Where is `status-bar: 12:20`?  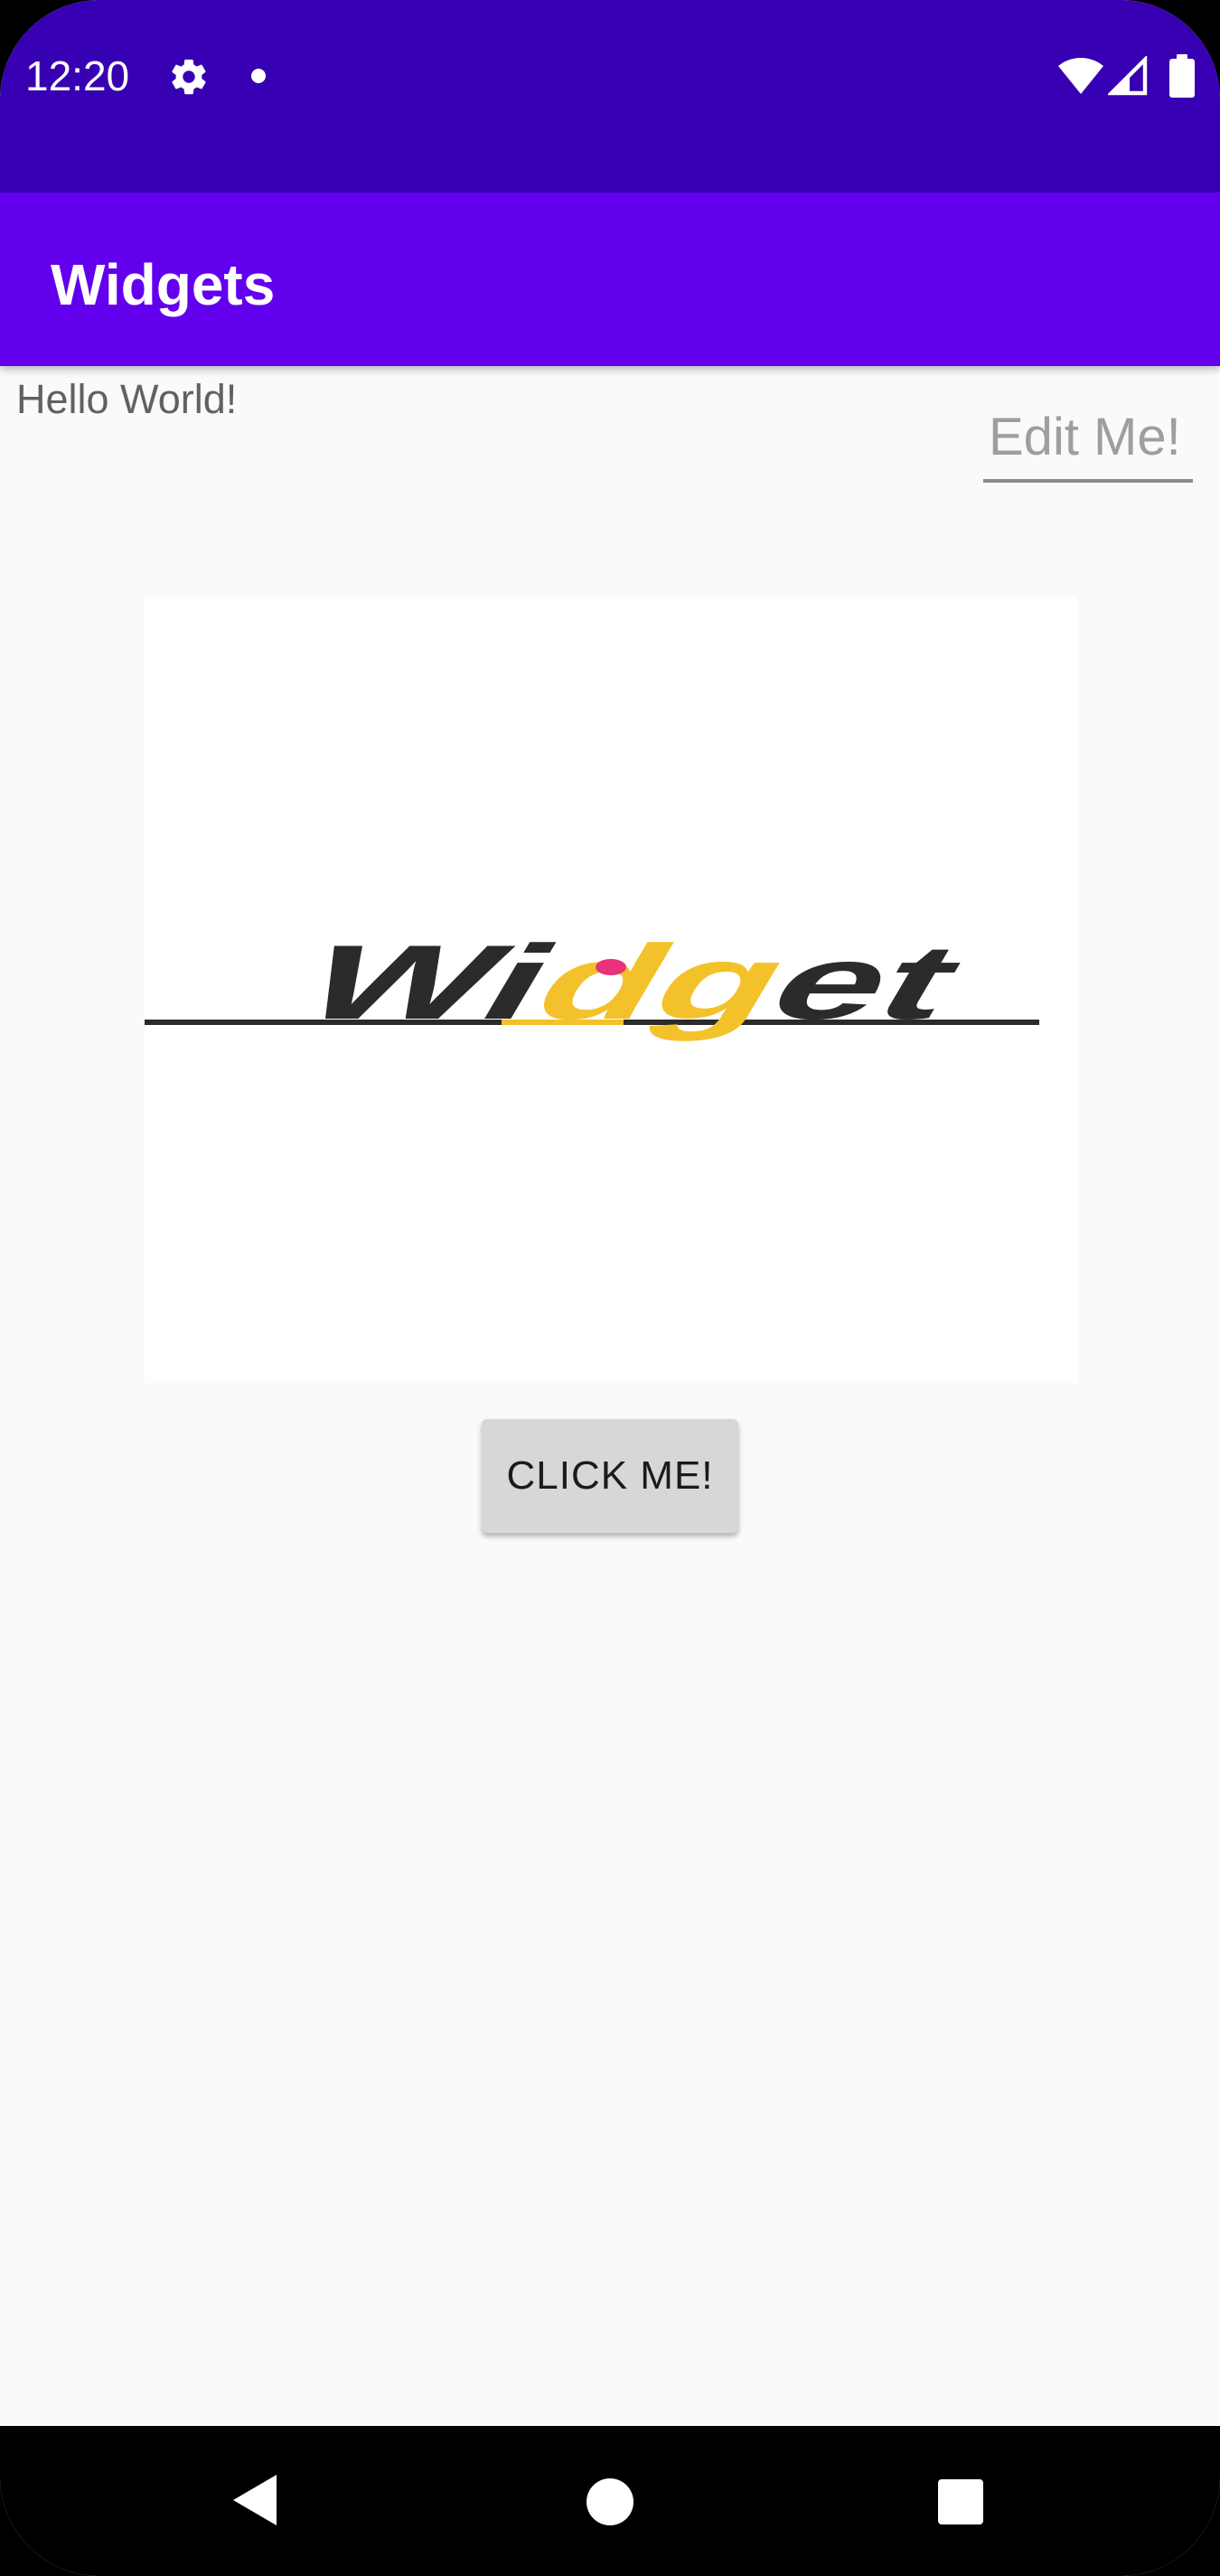 status-bar: 12:20 is located at coordinates (610, 96).